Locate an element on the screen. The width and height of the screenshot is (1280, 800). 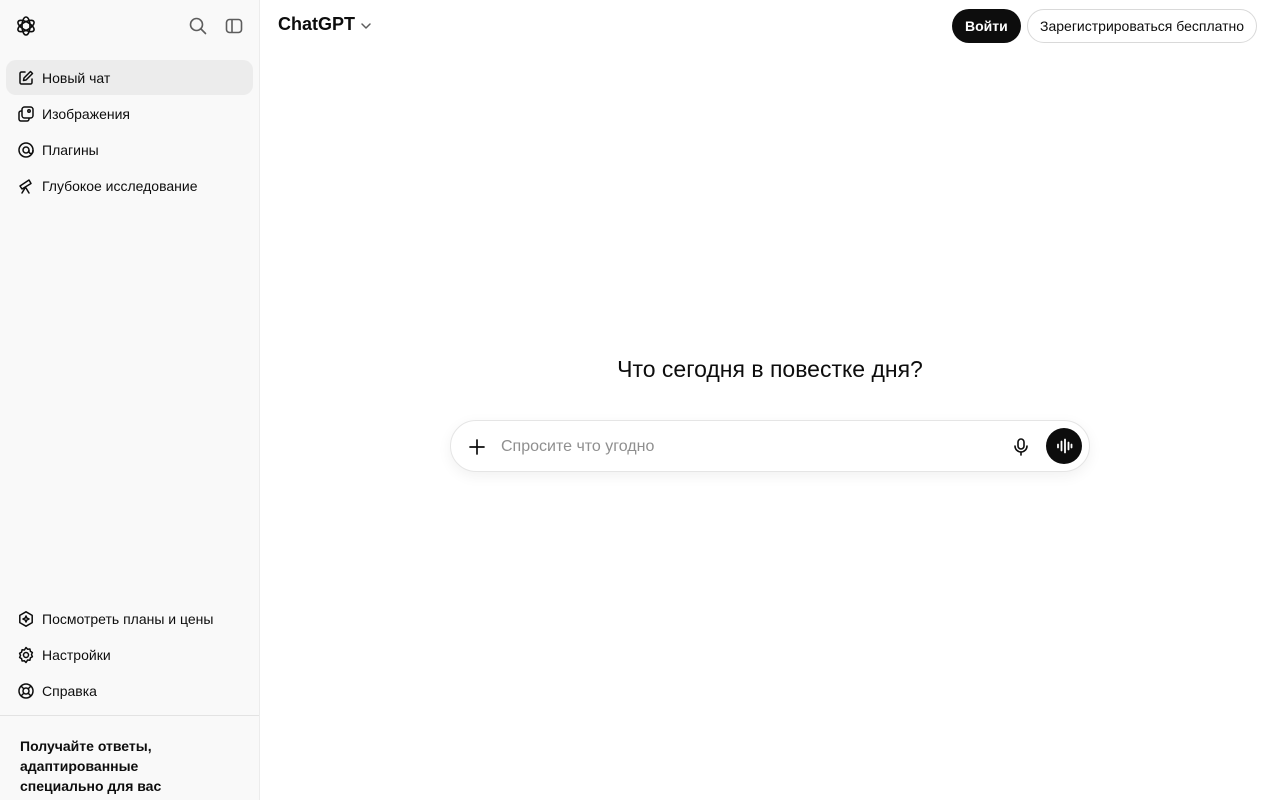
sidebar-item-label: Плагины is located at coordinates (70, 149).